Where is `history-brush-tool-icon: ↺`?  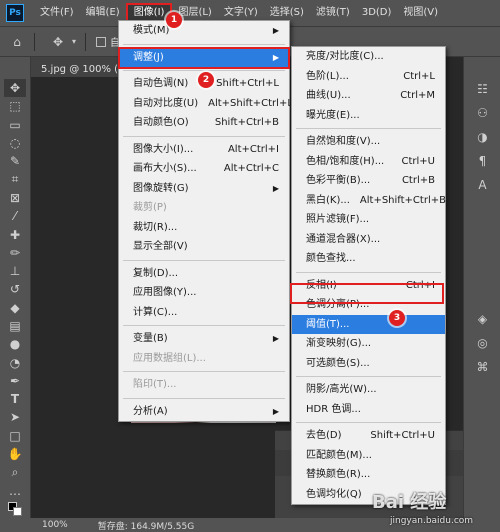 history-brush-tool-icon: ↺ is located at coordinates (15, 289).